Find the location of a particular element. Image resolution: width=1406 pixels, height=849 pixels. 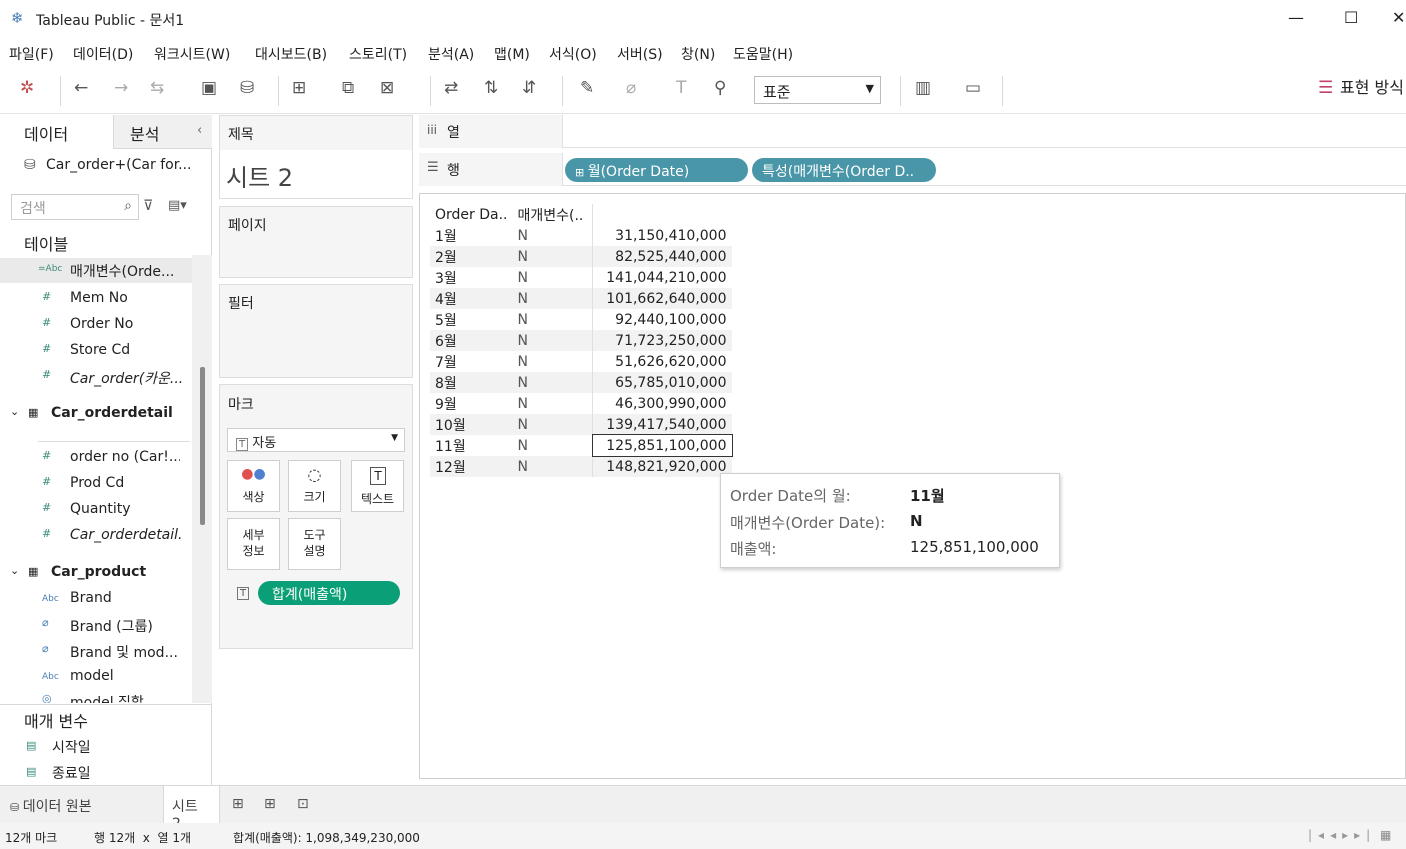

value-cell: 71,723,250,000 is located at coordinates (662, 340).